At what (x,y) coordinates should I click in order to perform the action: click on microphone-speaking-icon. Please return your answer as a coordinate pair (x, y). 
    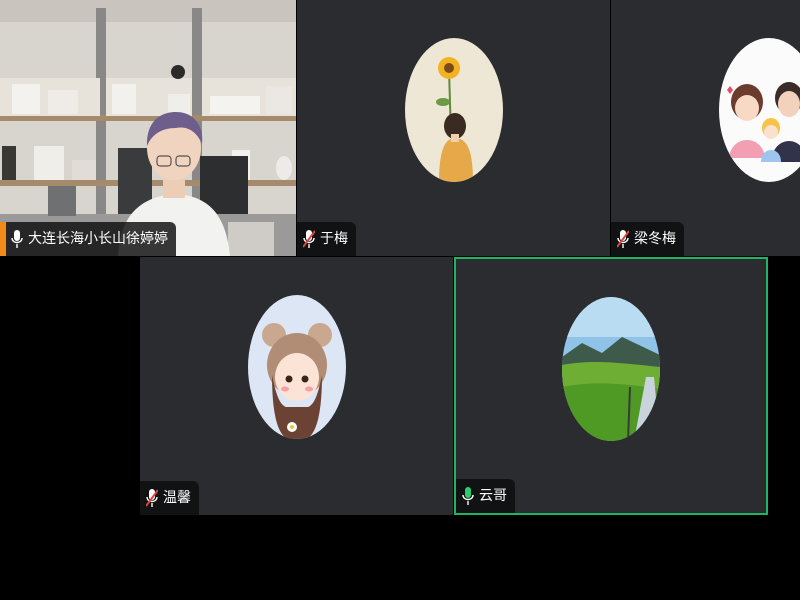
    Looking at the image, I should click on (468, 496).